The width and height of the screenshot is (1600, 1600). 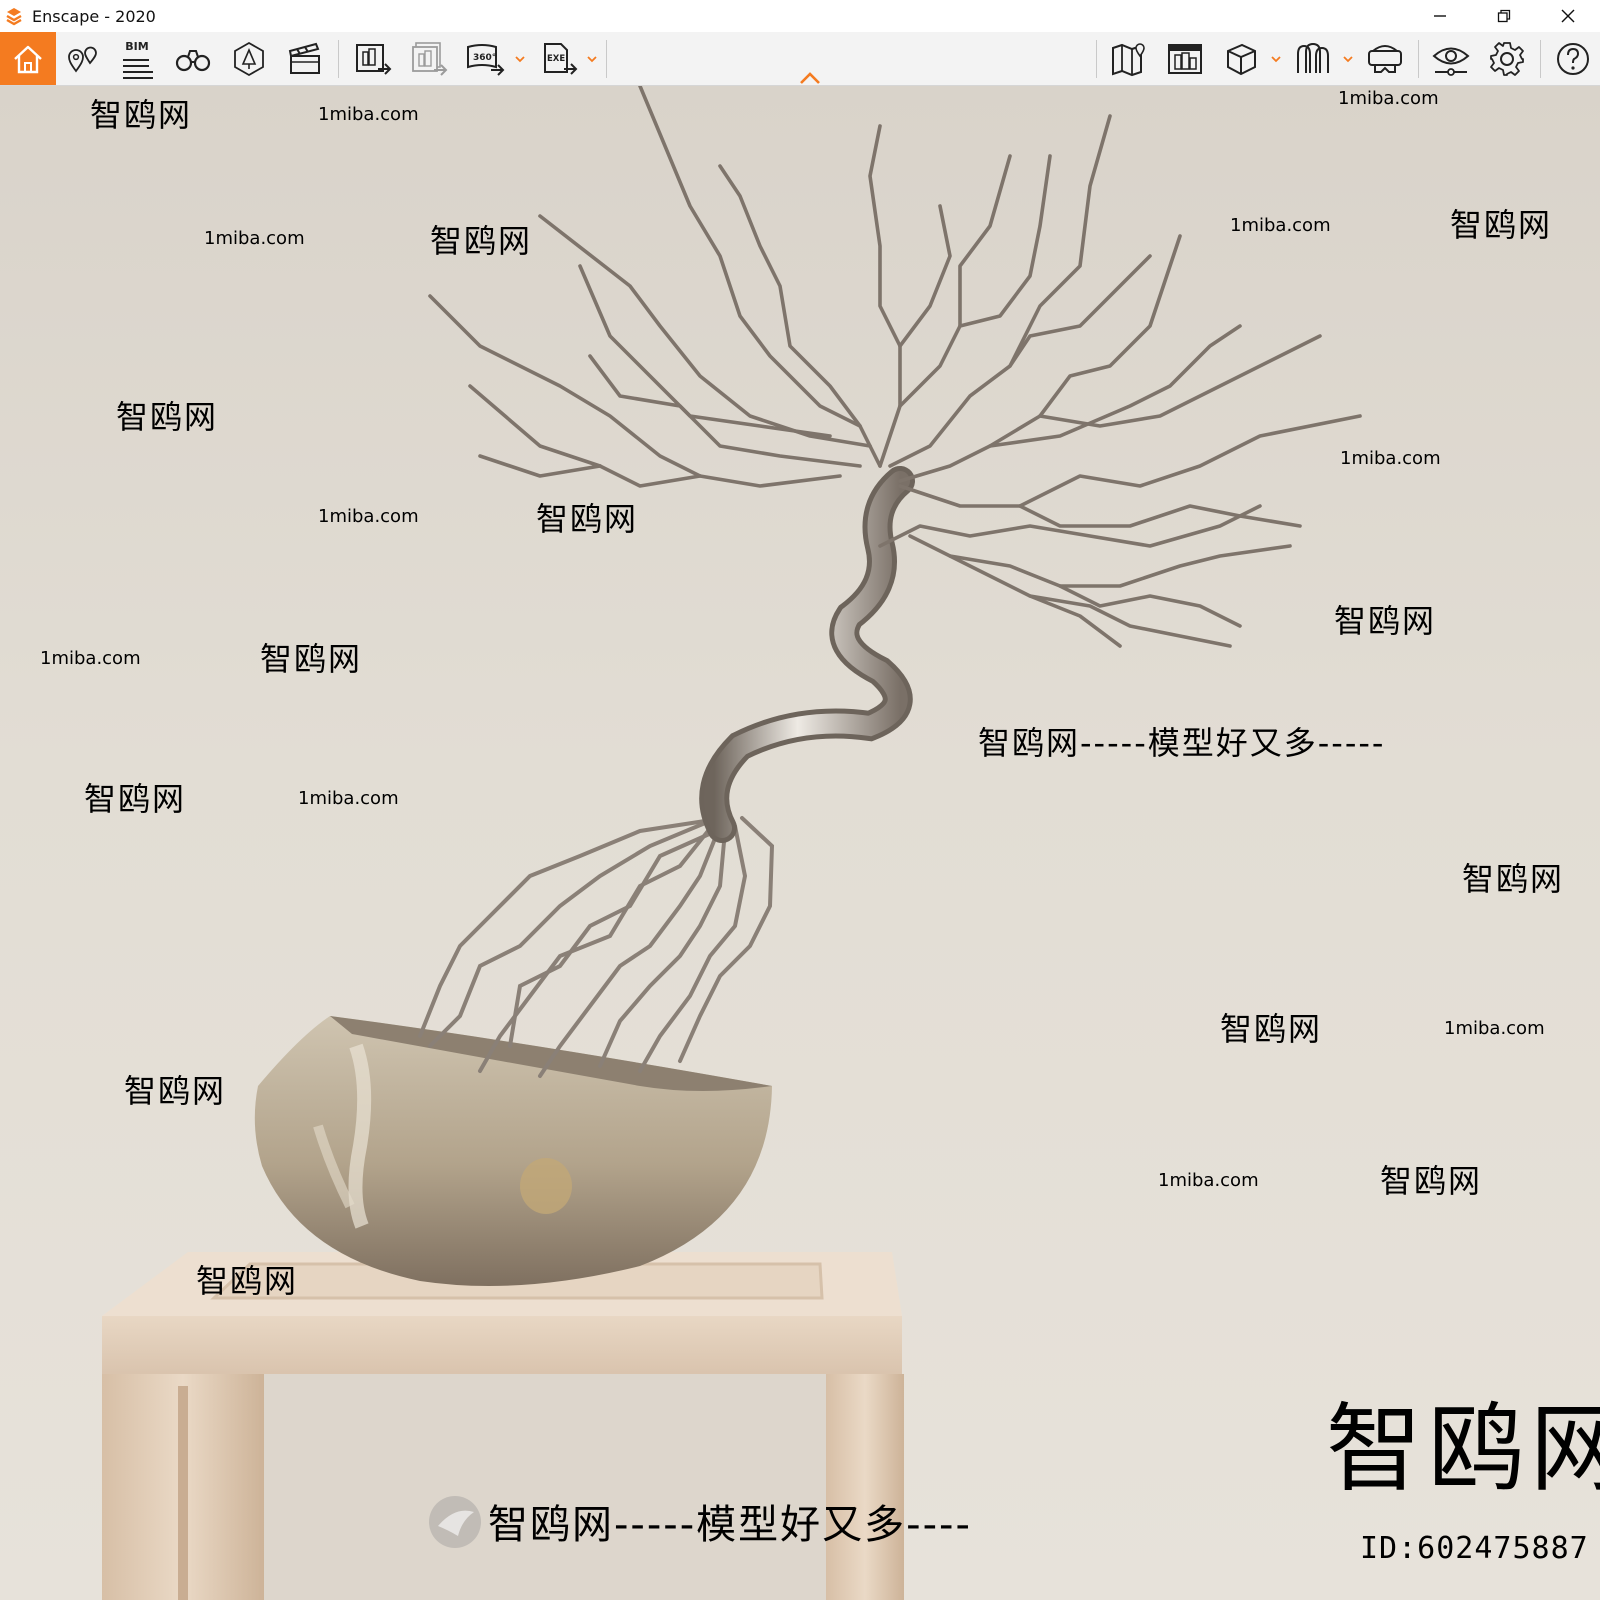 I want to click on binoculars-icon, so click(x=193, y=60).